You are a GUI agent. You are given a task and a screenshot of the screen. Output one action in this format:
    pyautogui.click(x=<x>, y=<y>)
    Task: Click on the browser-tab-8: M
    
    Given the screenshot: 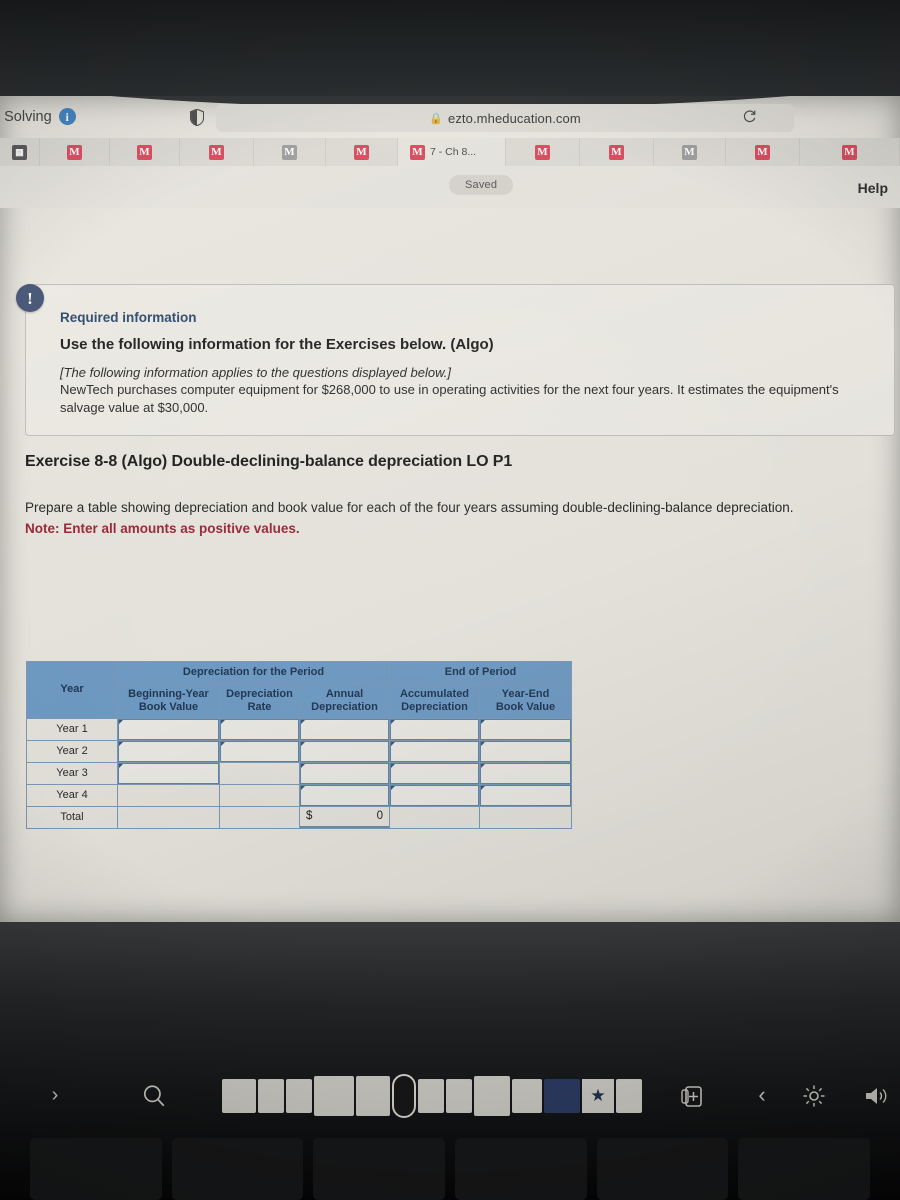 What is the action you would take?
    pyautogui.click(x=617, y=152)
    